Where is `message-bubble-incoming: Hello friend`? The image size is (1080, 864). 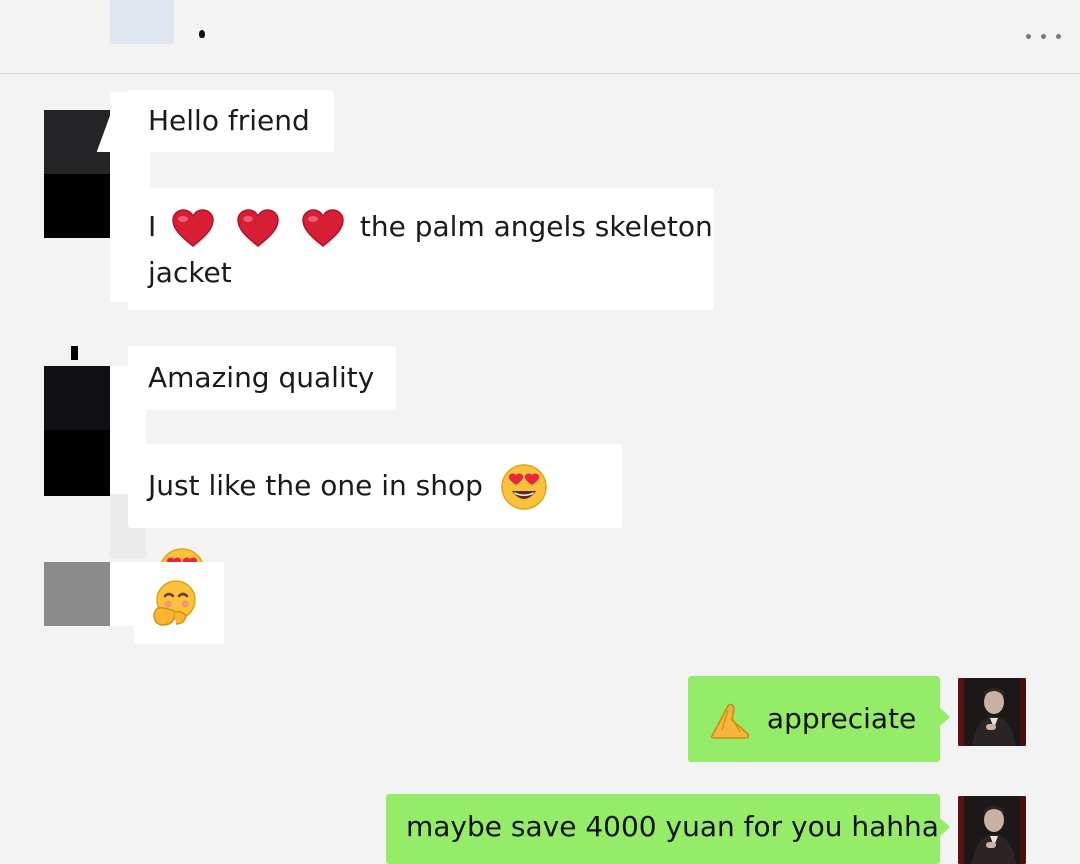
message-bubble-incoming: Hello friend is located at coordinates (226, 121).